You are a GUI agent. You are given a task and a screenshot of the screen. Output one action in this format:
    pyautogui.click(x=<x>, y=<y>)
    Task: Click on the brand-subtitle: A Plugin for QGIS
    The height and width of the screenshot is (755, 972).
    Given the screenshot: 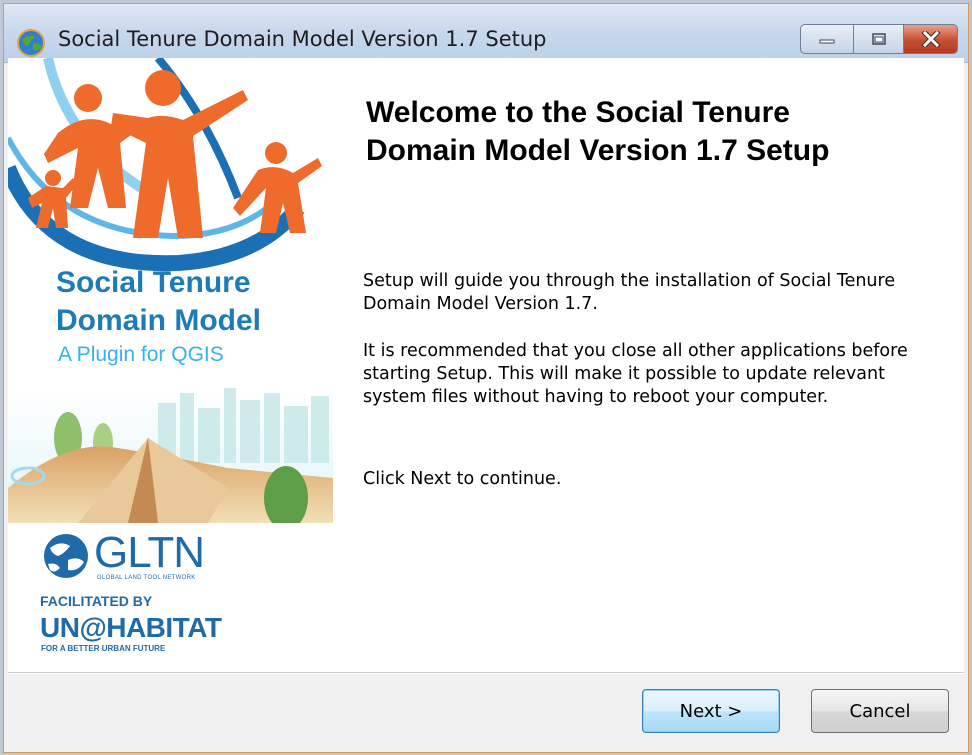 What is the action you would take?
    pyautogui.click(x=141, y=354)
    